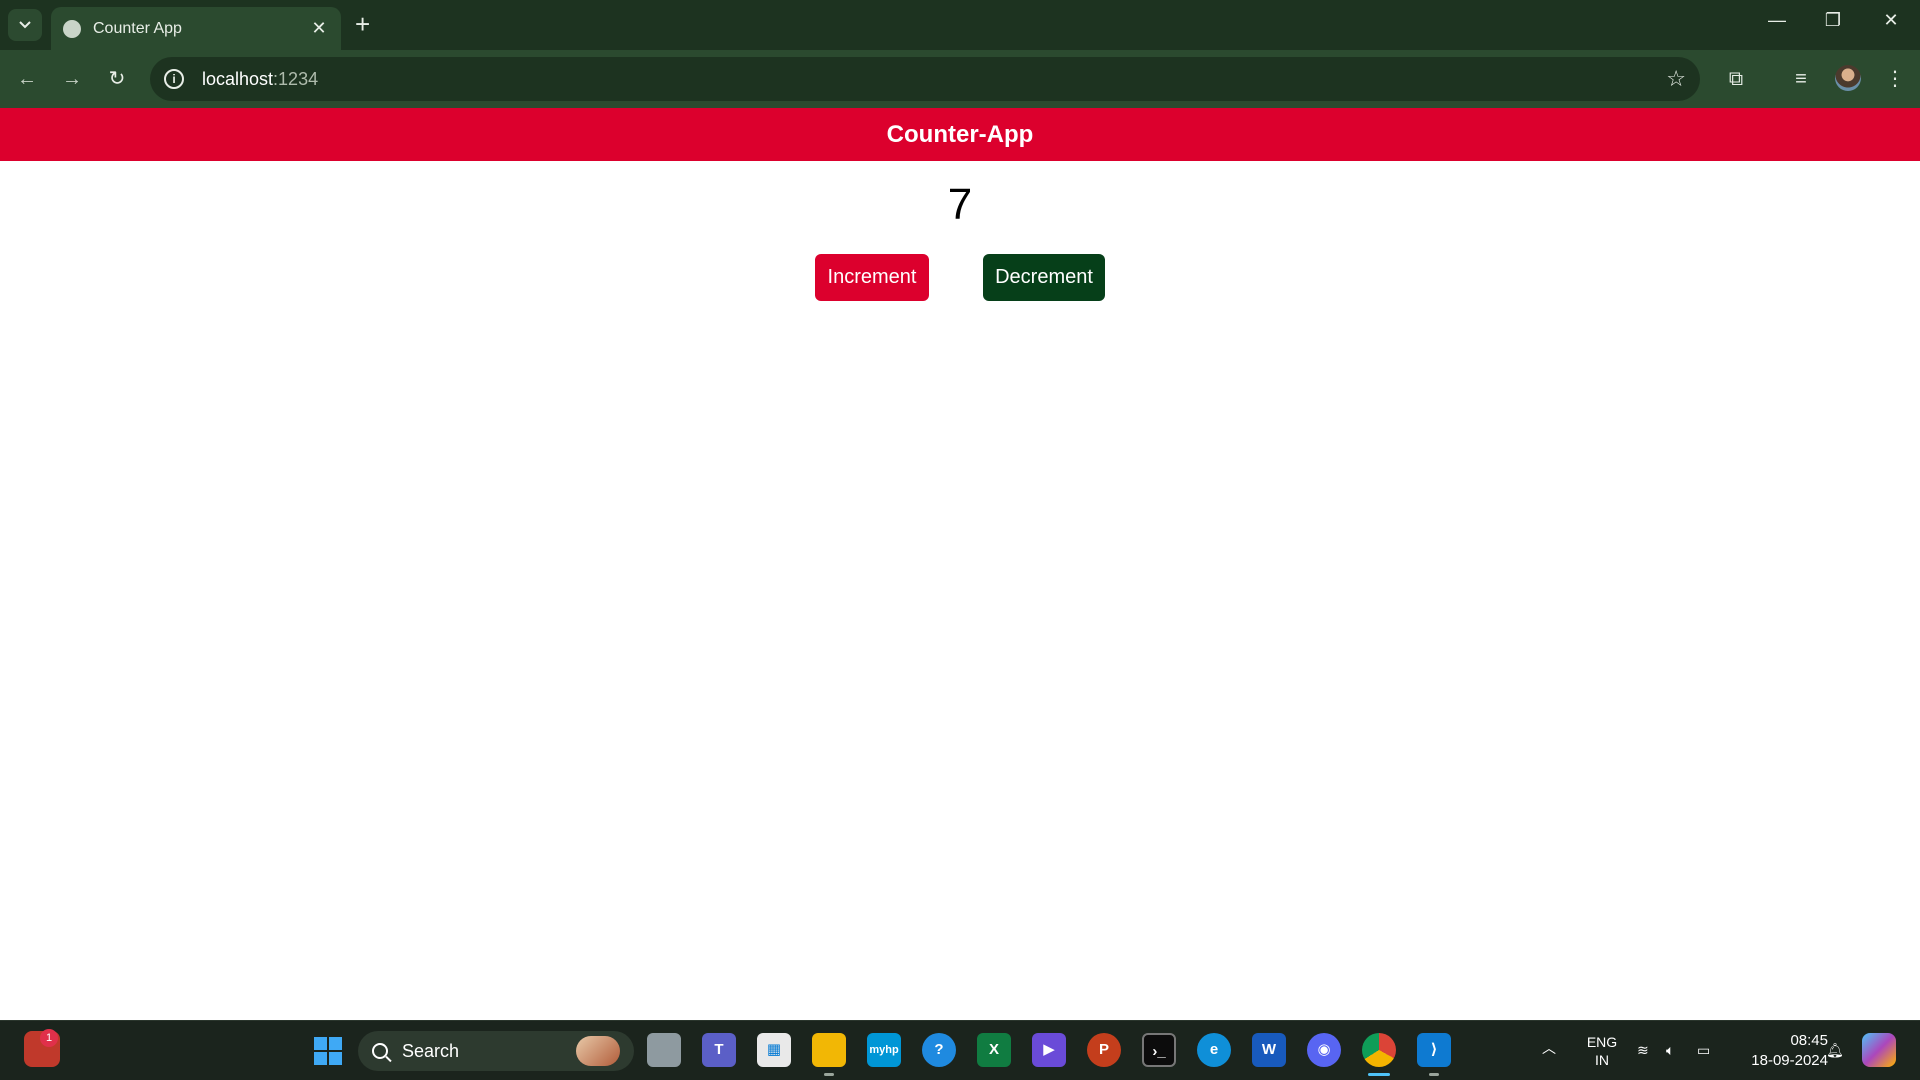 The image size is (1920, 1080). I want to click on chevron-up-icon: ︿, so click(1549, 1048).